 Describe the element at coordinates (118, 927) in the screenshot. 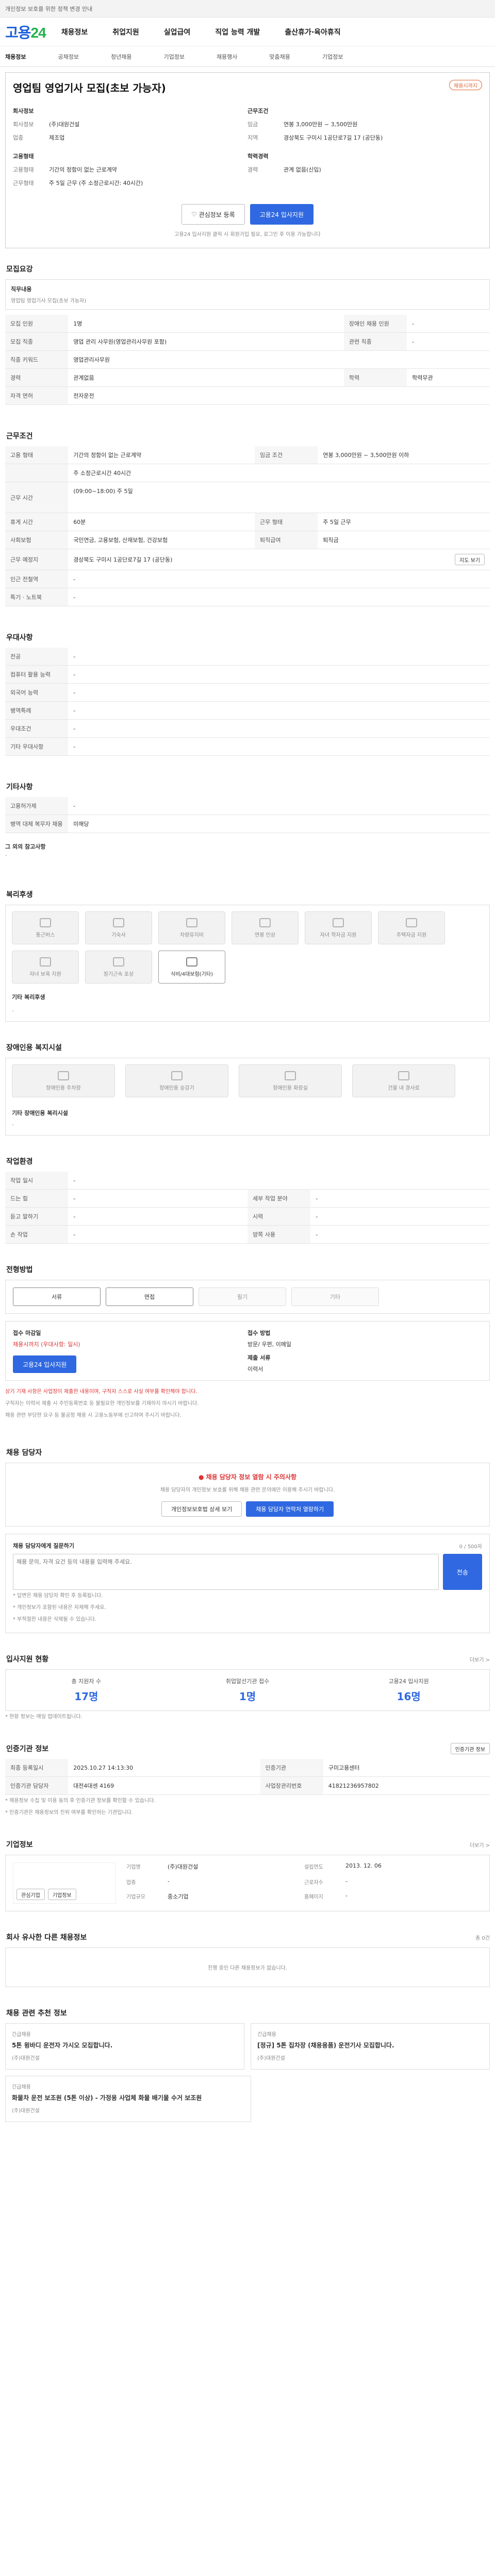

I see `welfare-tile: 기숙사` at that location.